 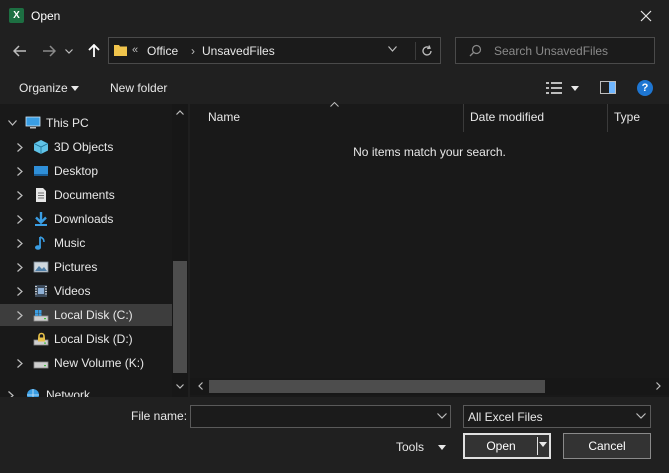 I want to click on scroll-down-icon, so click(x=180, y=386).